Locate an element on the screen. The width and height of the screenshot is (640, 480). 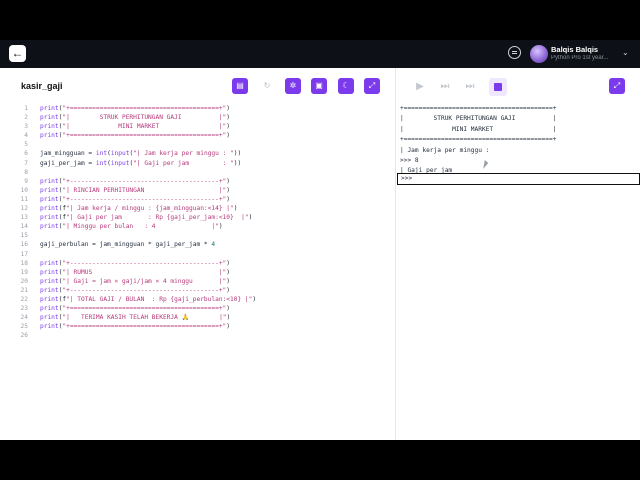
avatar is located at coordinates (539, 54).